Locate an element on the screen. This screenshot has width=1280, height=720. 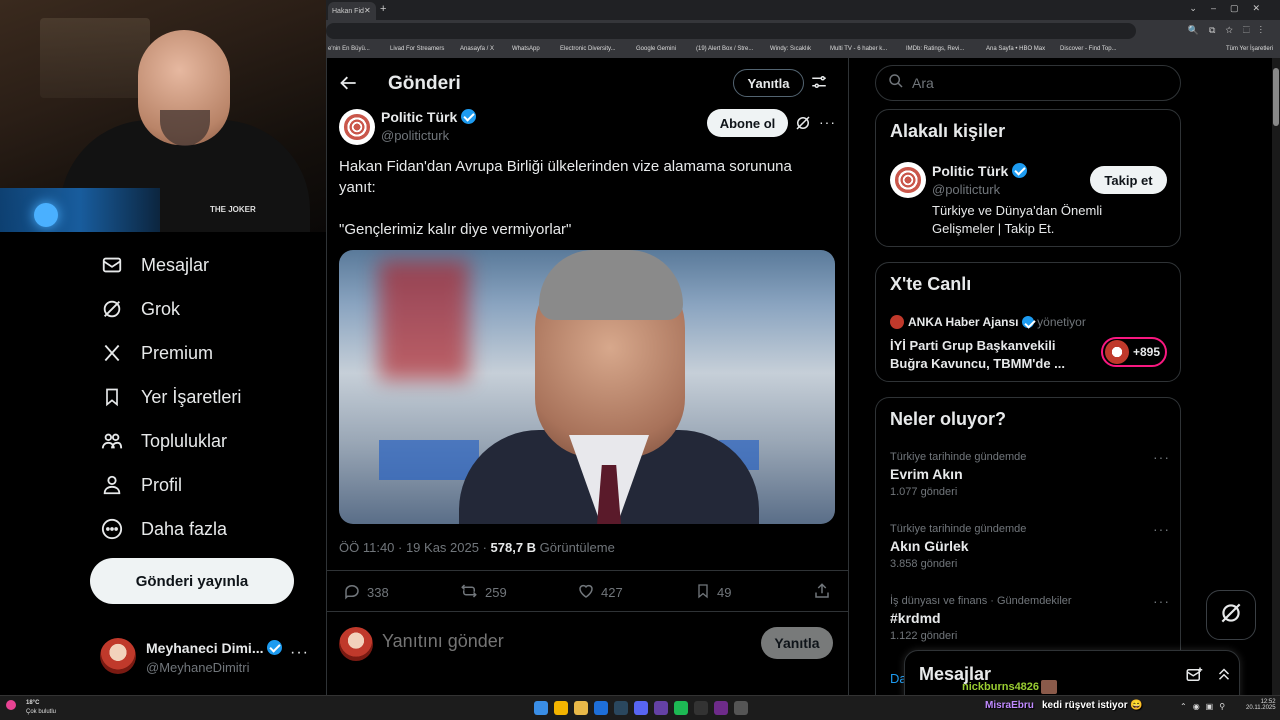
trend-name: Akın Gürlek is located at coordinates (929, 546).